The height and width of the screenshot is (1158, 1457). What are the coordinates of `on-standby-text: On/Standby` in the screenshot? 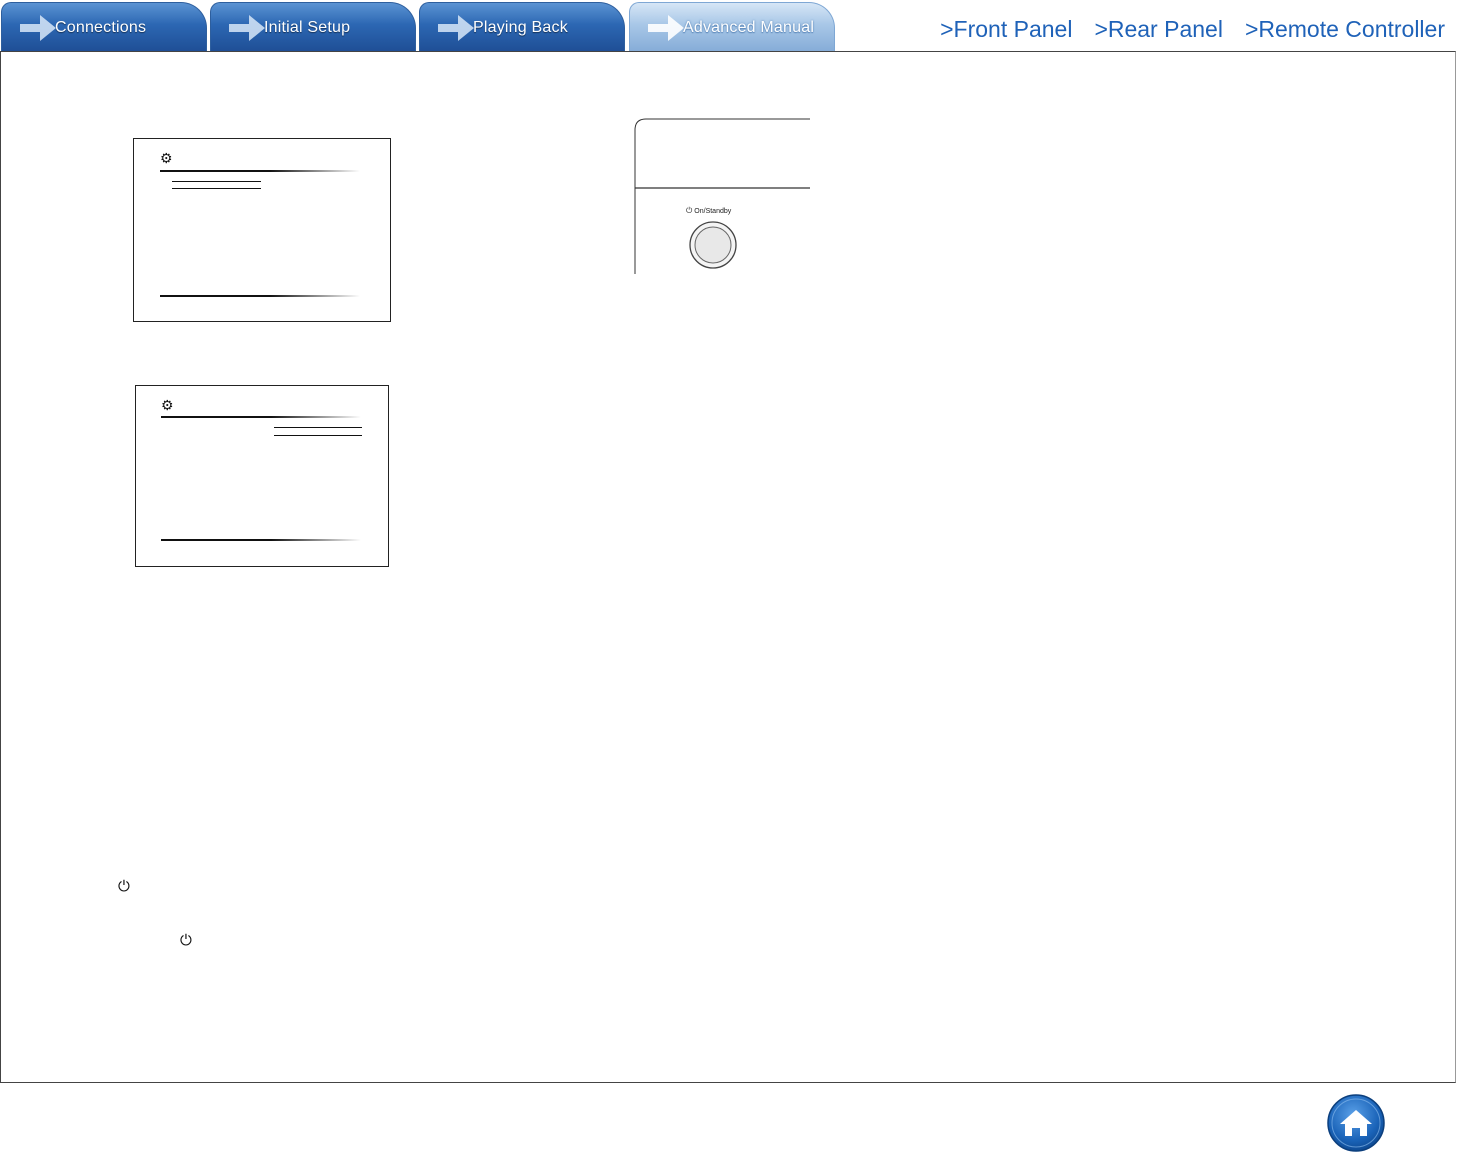 It's located at (713, 211).